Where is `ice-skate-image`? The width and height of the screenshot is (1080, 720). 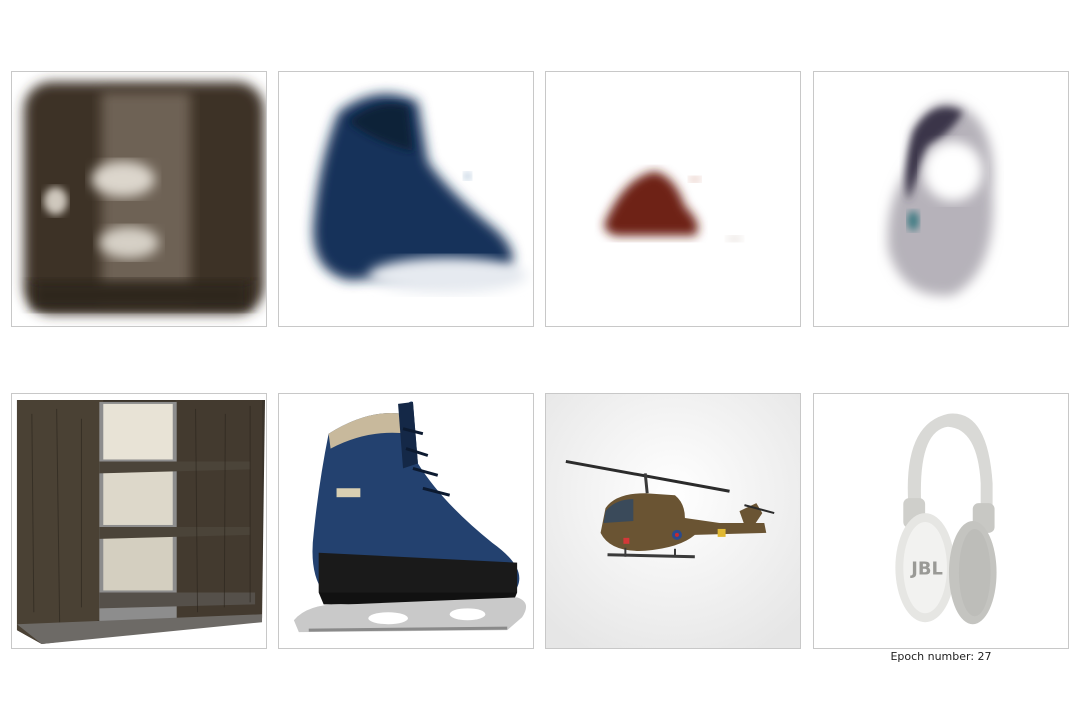
ice-skate-image is located at coordinates (406, 521).